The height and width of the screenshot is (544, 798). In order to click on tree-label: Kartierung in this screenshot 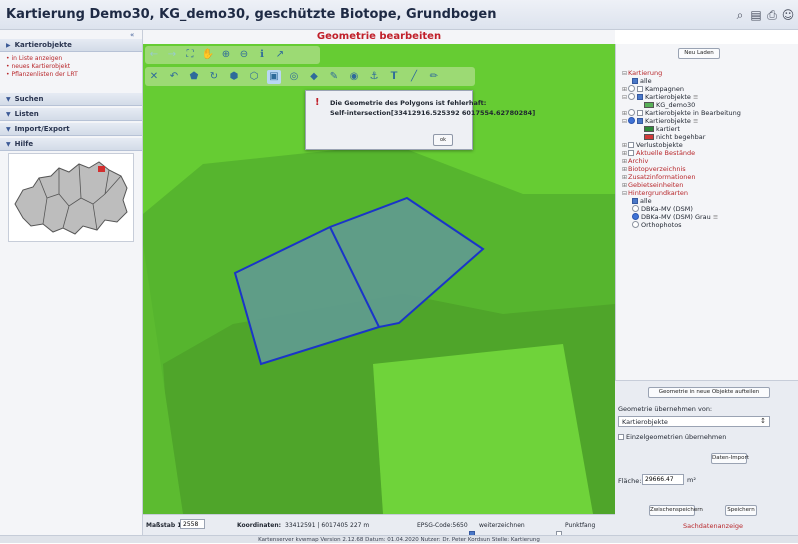, I will do `click(645, 73)`.